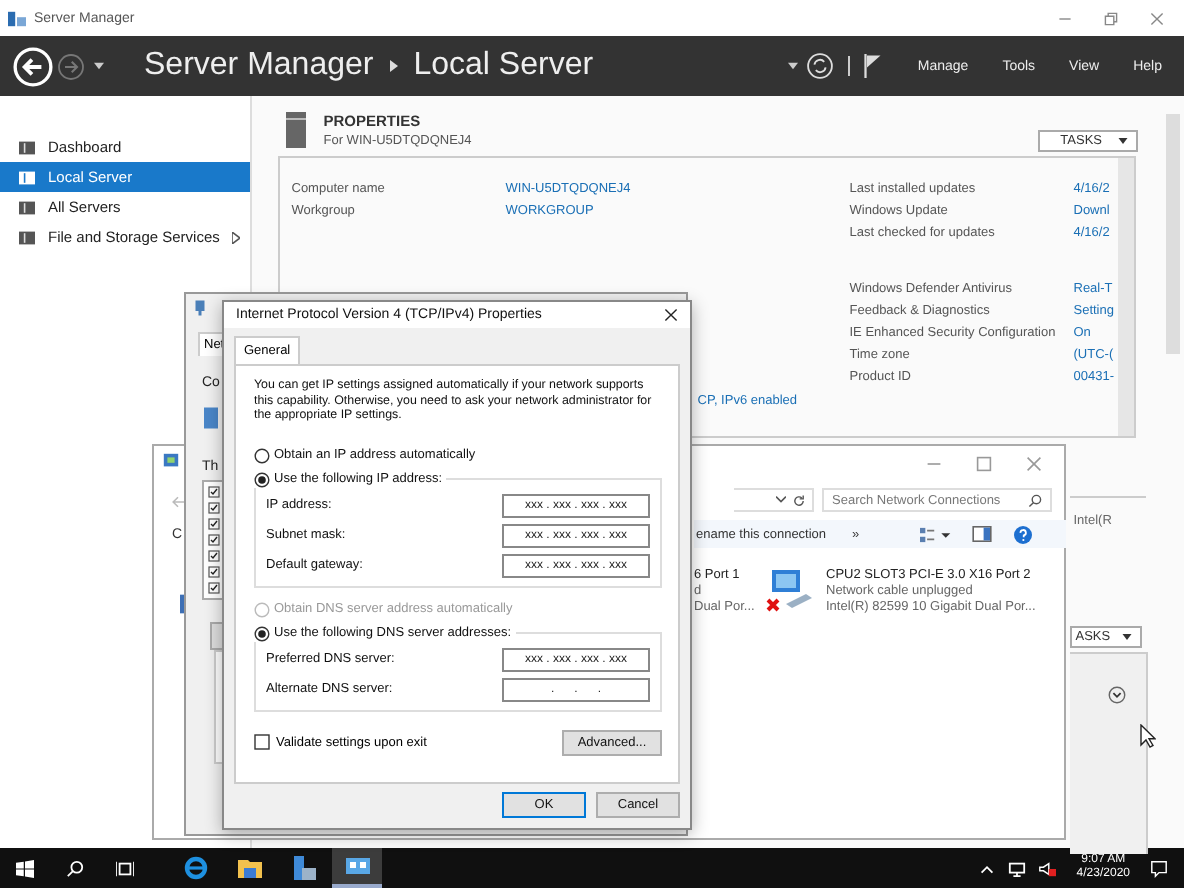  What do you see at coordinates (25, 868) in the screenshot?
I see `start-icon` at bounding box center [25, 868].